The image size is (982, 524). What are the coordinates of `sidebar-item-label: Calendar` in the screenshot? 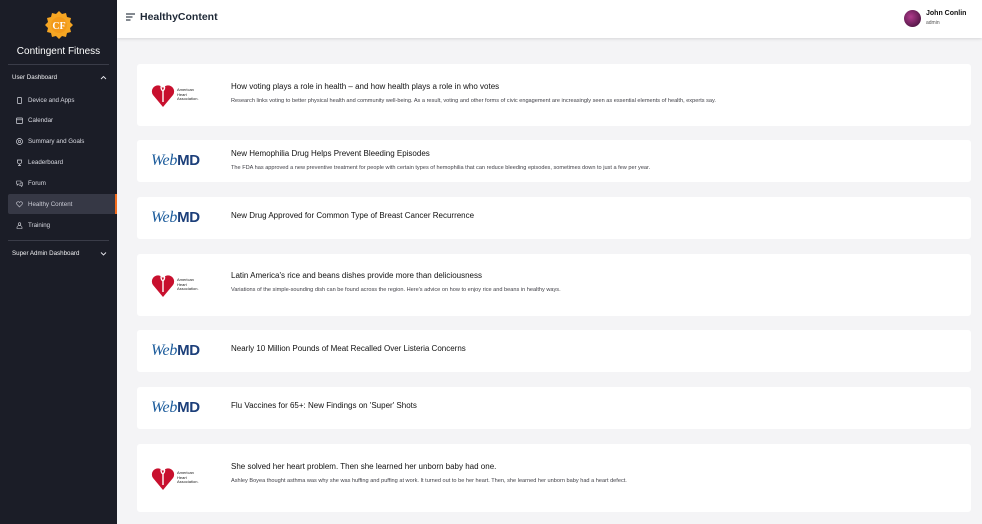 It's located at (41, 120).